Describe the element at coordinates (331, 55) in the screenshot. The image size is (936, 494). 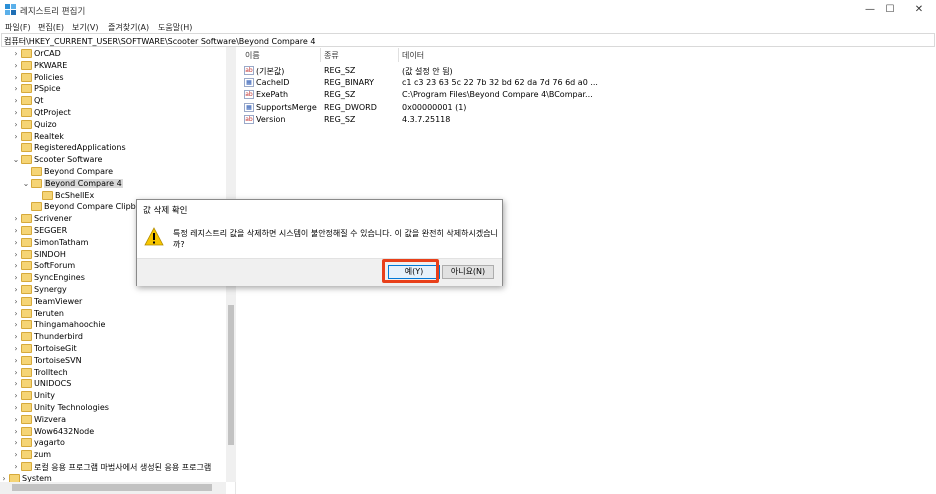
I see `column-header-type: 종류` at that location.